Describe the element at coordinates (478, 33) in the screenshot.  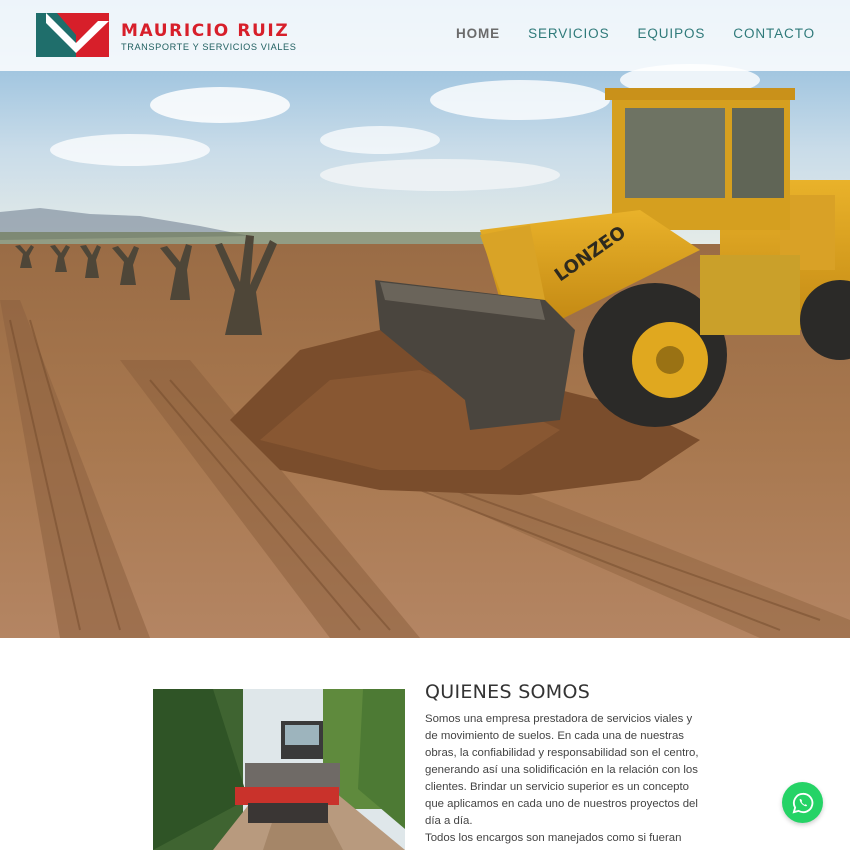
I see `nav-home: HOME` at that location.